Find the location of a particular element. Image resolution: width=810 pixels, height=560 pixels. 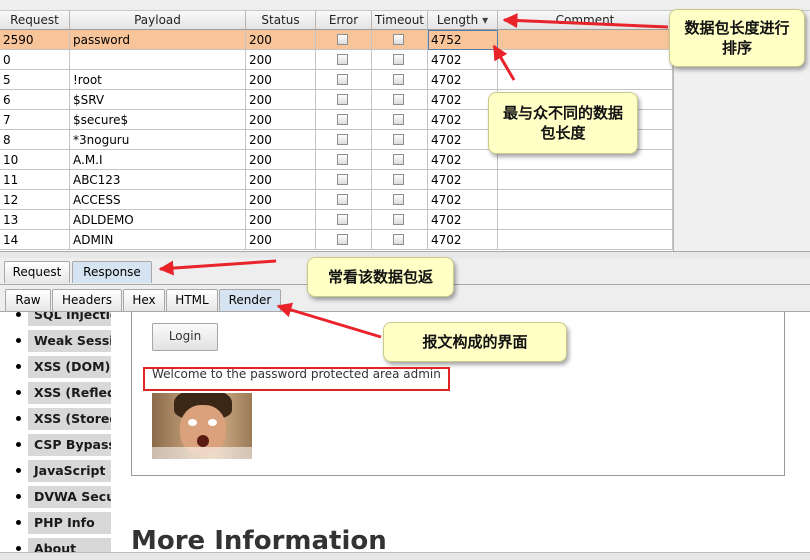

arrow-render-icon is located at coordinates (329, 320).